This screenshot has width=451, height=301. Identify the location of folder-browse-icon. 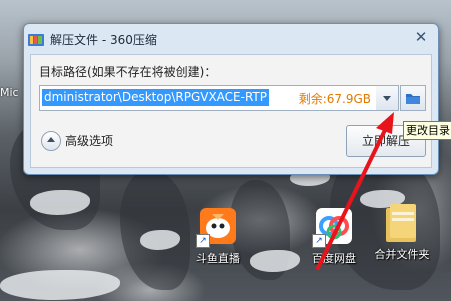
(413, 99).